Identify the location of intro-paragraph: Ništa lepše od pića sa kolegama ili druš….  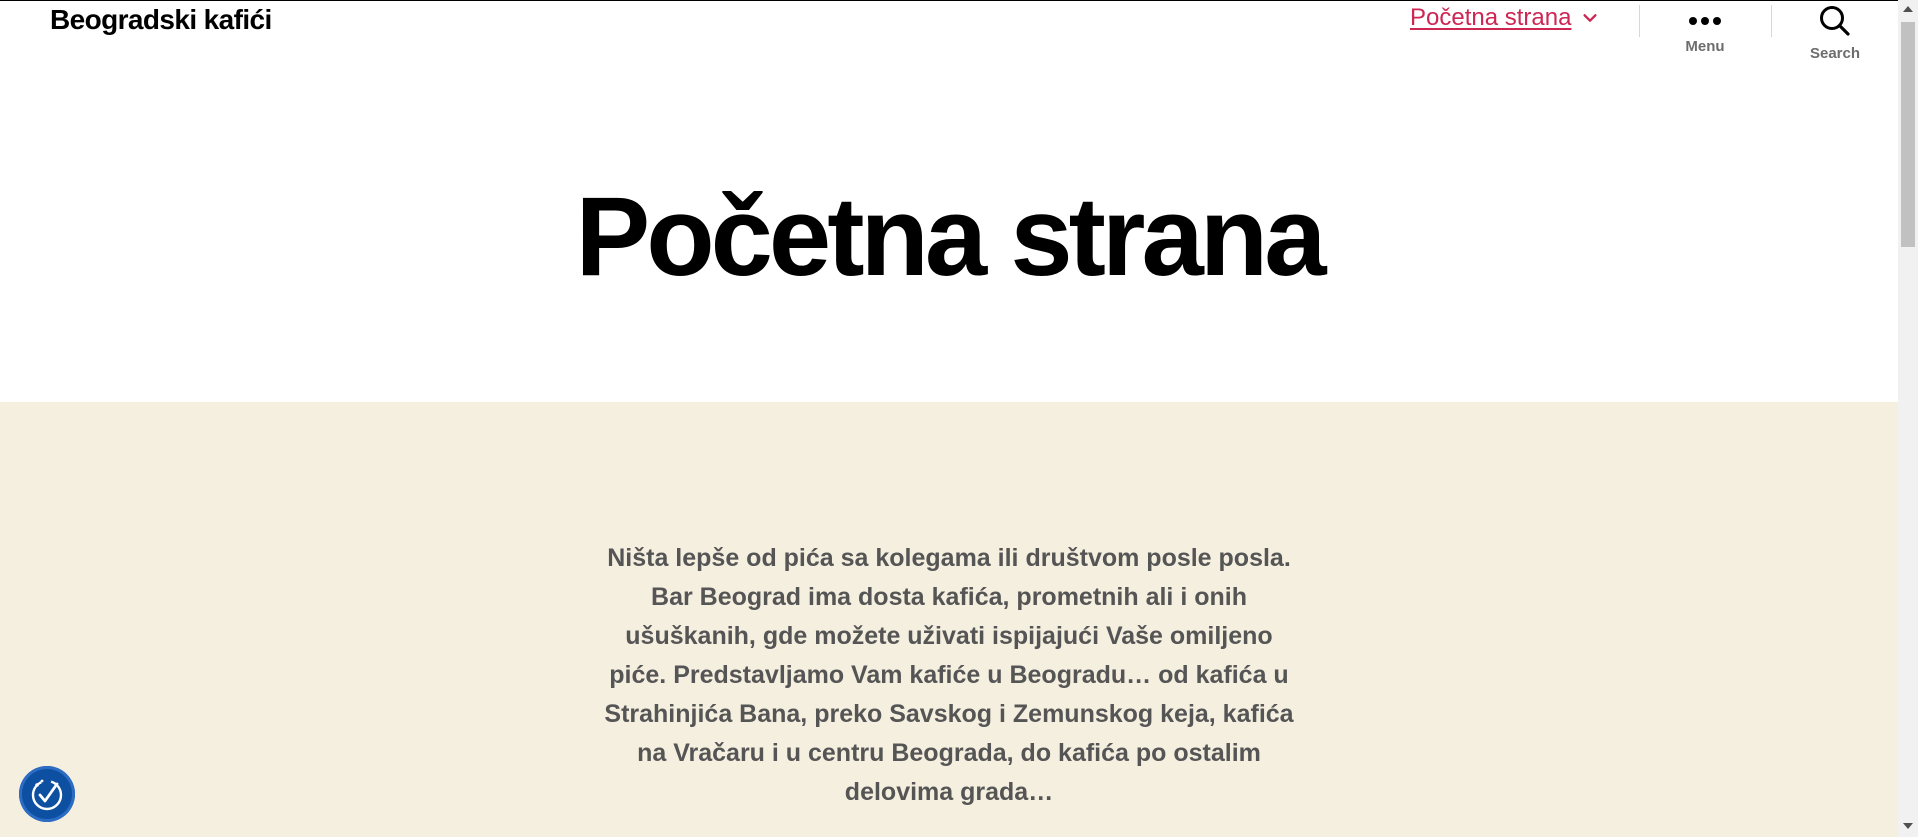
(949, 675).